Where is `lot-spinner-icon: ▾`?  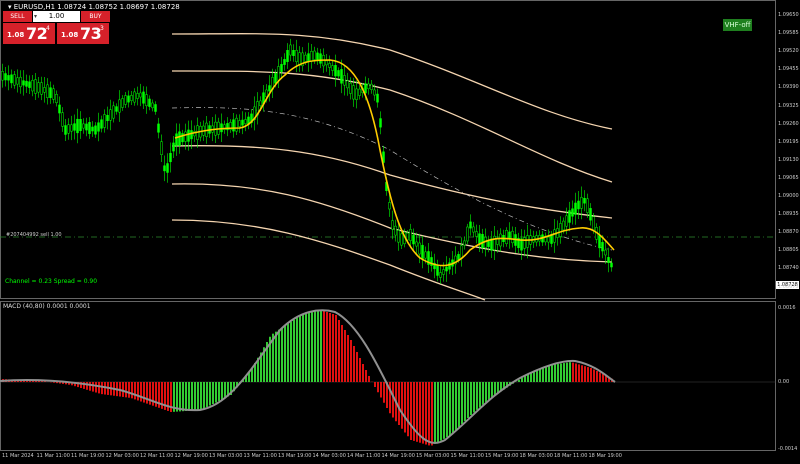 lot-spinner-icon: ▾ is located at coordinates (35, 16).